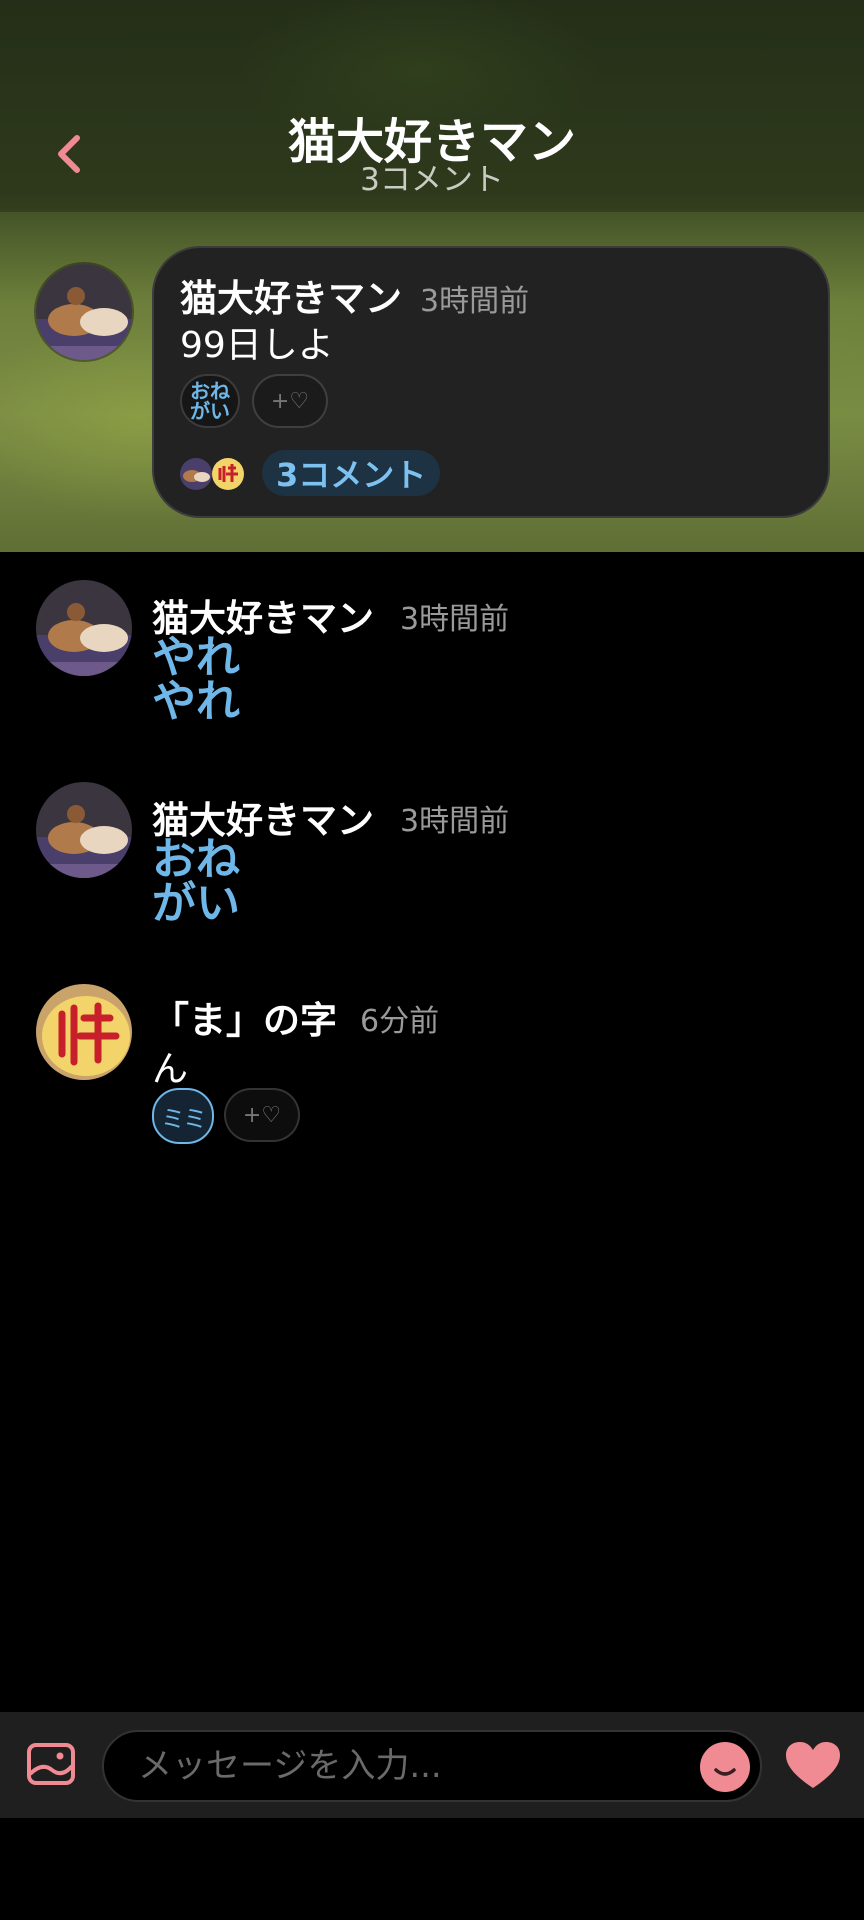 The width and height of the screenshot is (864, 1920). What do you see at coordinates (244, 1017) in the screenshot?
I see `comment-author: 「ま」の字` at bounding box center [244, 1017].